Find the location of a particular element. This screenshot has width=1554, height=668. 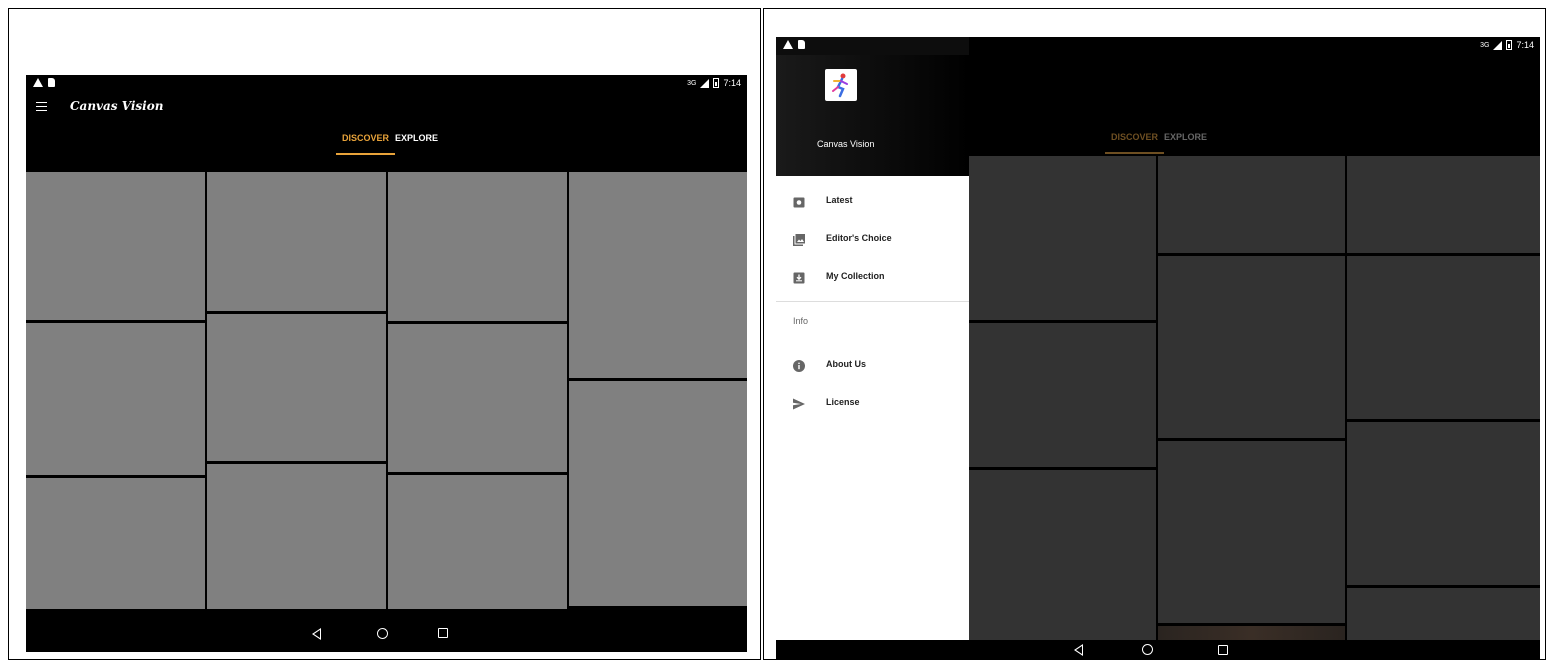

drawer-app-name: Canvas Vision is located at coordinates (846, 144).